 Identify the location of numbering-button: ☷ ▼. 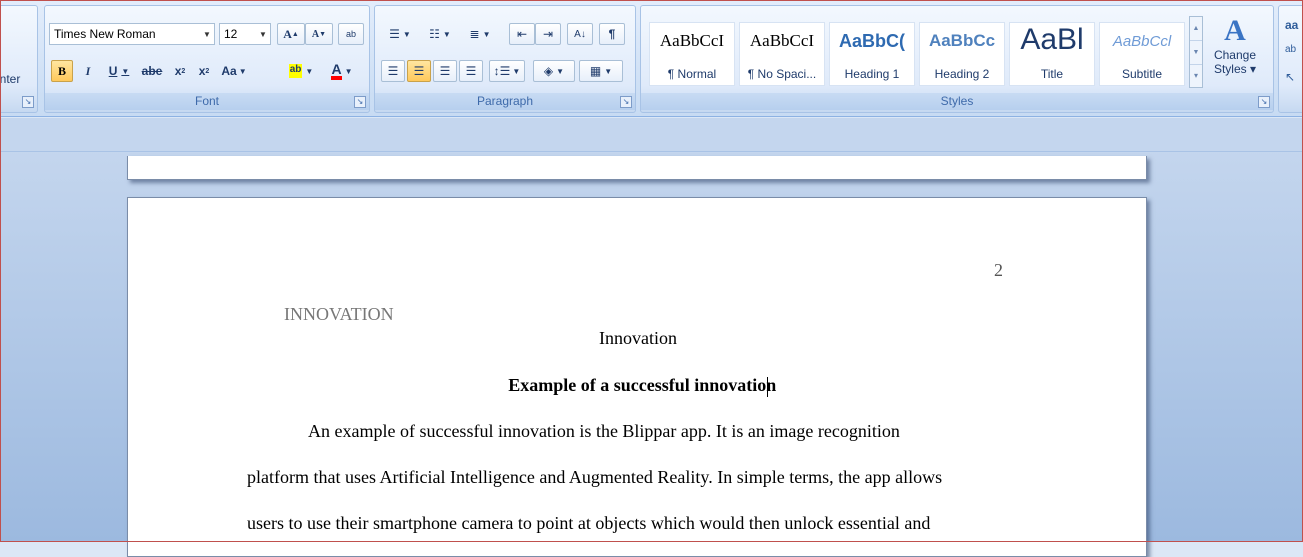
(440, 34).